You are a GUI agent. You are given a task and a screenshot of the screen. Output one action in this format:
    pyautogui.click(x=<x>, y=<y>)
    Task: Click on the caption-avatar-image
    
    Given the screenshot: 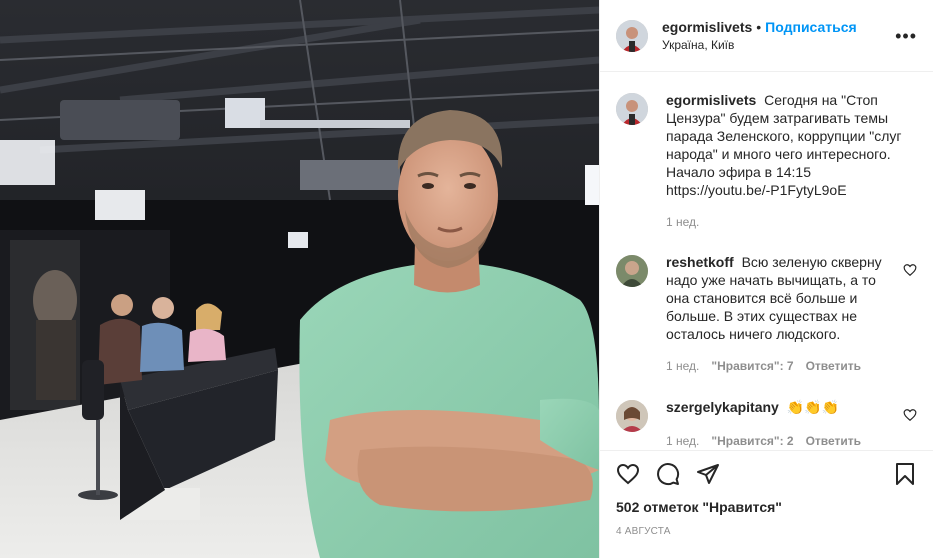 What is the action you would take?
    pyautogui.click(x=632, y=109)
    